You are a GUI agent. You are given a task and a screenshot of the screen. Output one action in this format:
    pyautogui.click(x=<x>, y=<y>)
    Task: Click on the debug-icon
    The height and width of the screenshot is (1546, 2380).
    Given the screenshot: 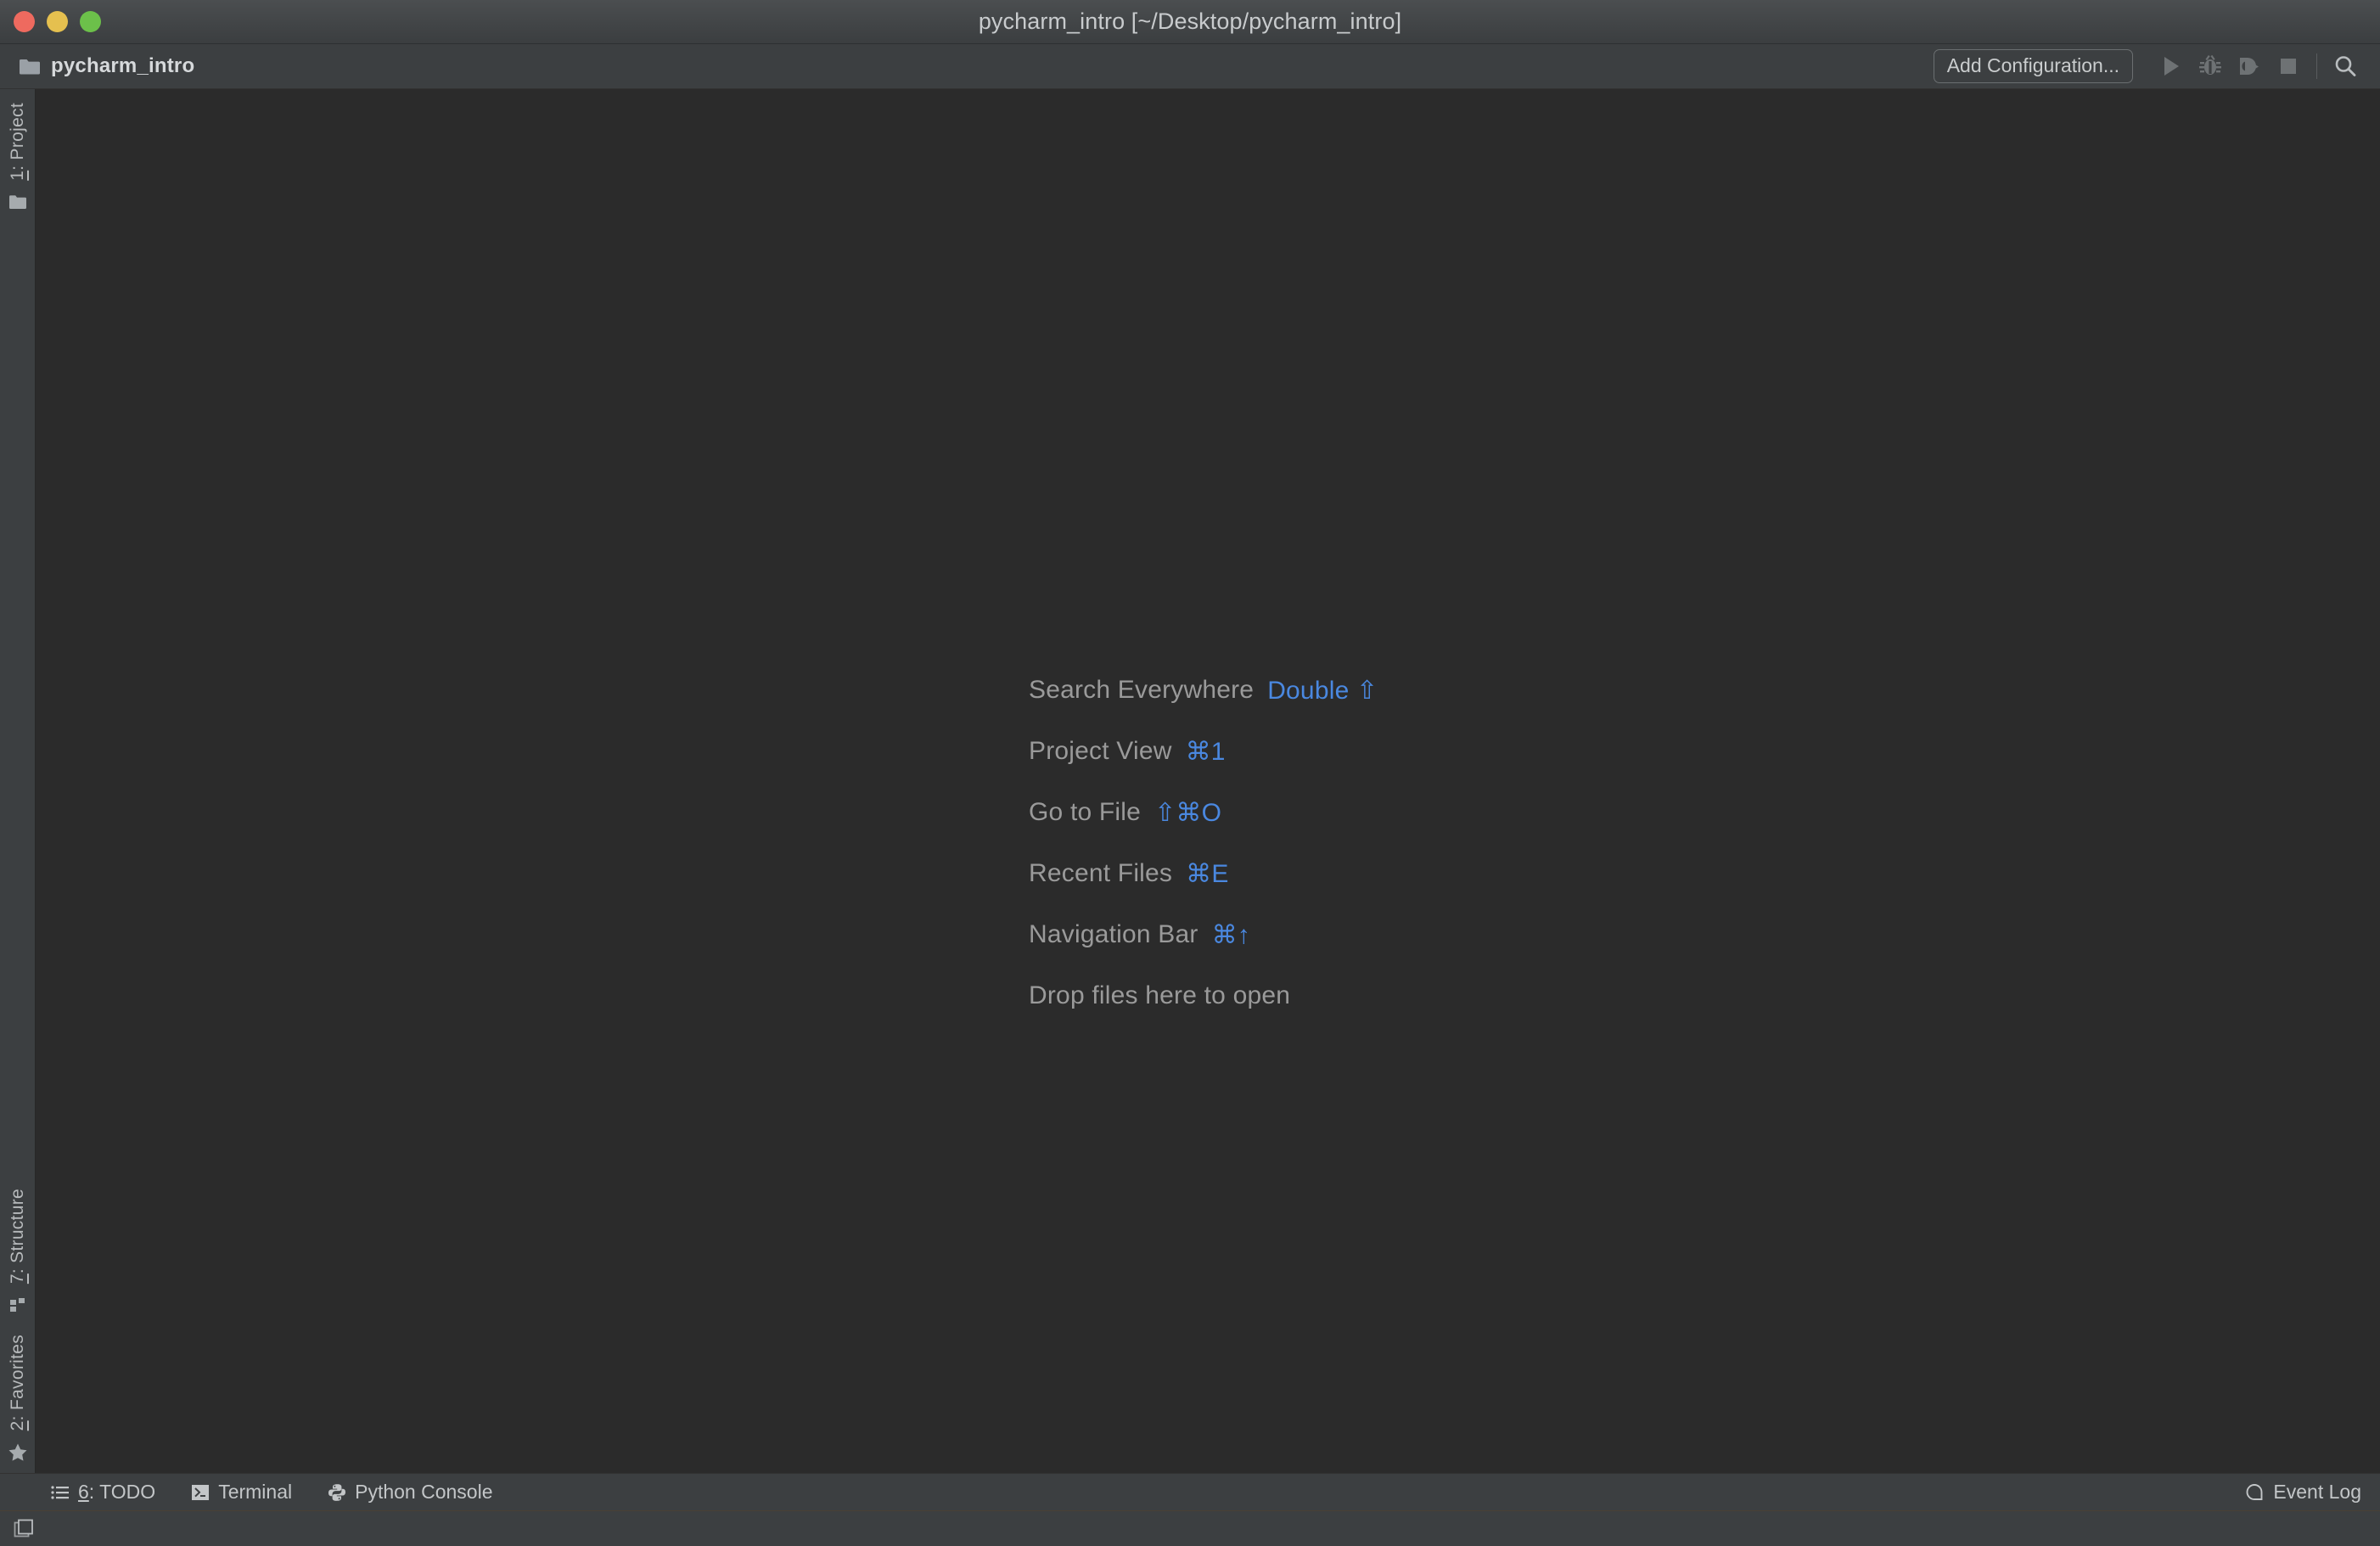 What is the action you would take?
    pyautogui.click(x=2210, y=66)
    